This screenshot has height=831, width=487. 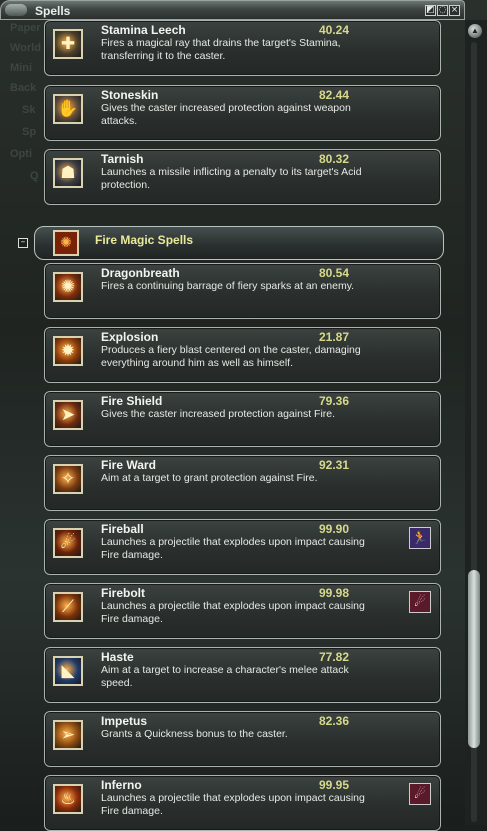 I want to click on minimize-button: ◩, so click(x=430, y=10).